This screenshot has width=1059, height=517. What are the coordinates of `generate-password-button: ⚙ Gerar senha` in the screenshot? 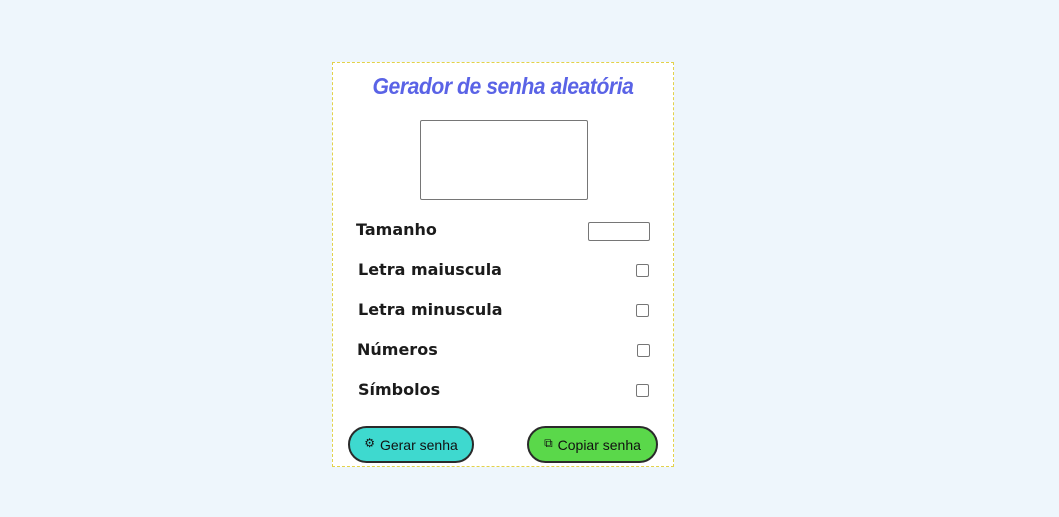 It's located at (411, 444).